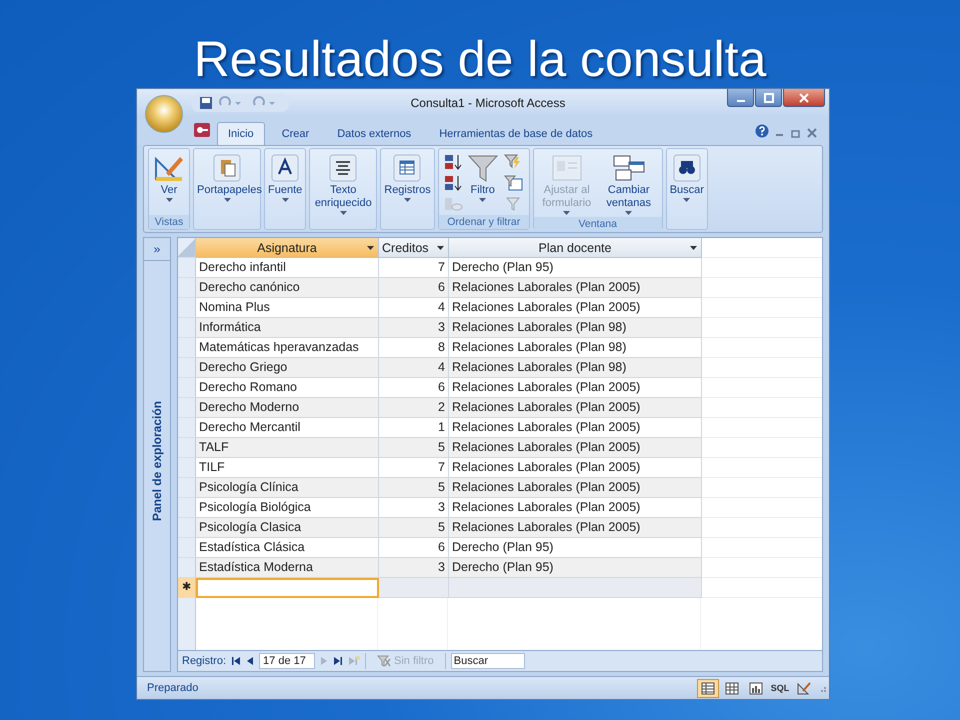 The height and width of the screenshot is (720, 960). What do you see at coordinates (164, 114) in the screenshot?
I see `office-button` at bounding box center [164, 114].